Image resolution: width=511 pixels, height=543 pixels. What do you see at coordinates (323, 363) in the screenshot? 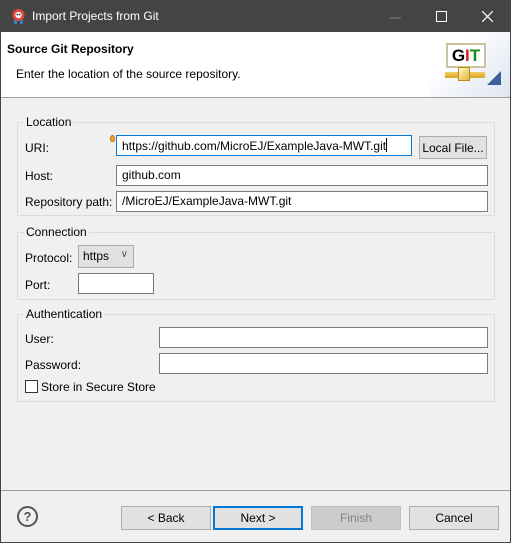
I see `password-input` at bounding box center [323, 363].